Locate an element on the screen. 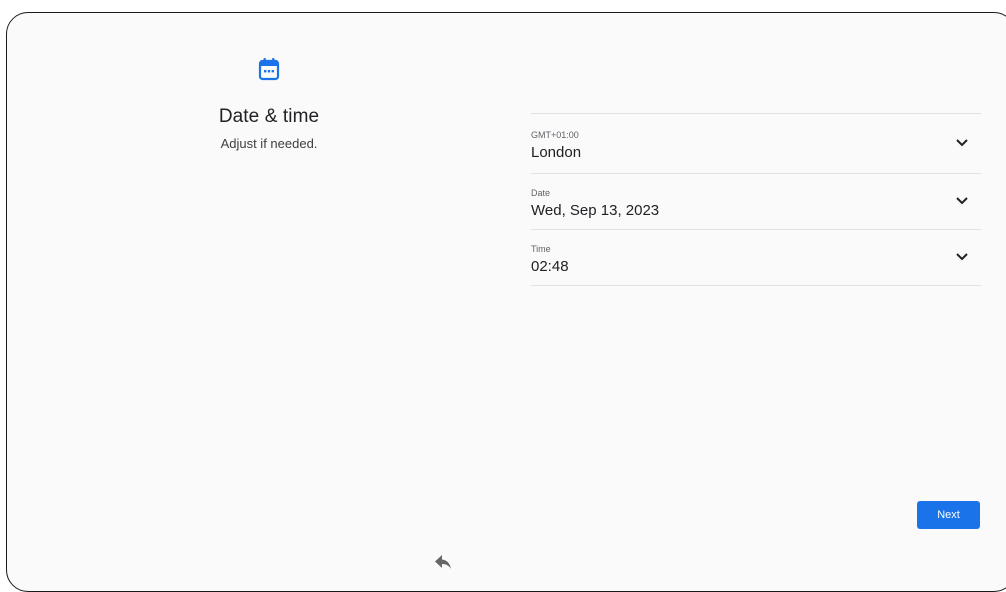  page-subtitle: Adjust if needed. is located at coordinates (269, 143).